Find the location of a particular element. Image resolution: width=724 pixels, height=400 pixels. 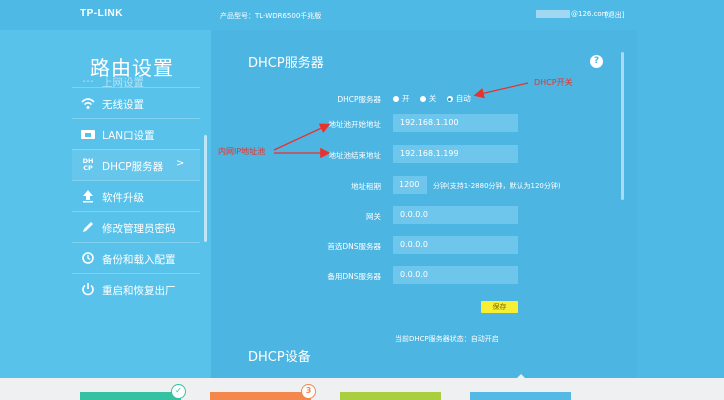

gateway-label: 网关 is located at coordinates (373, 216).